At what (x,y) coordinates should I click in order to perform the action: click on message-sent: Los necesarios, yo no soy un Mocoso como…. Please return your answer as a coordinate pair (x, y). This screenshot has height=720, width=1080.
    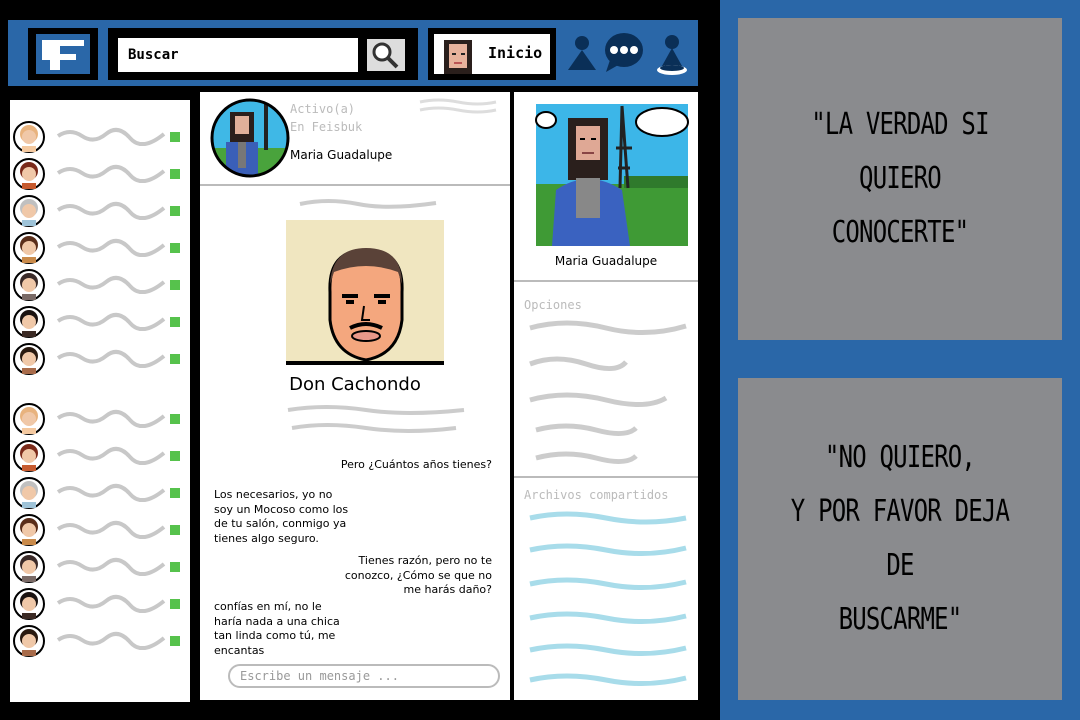
    Looking at the image, I should click on (281, 516).